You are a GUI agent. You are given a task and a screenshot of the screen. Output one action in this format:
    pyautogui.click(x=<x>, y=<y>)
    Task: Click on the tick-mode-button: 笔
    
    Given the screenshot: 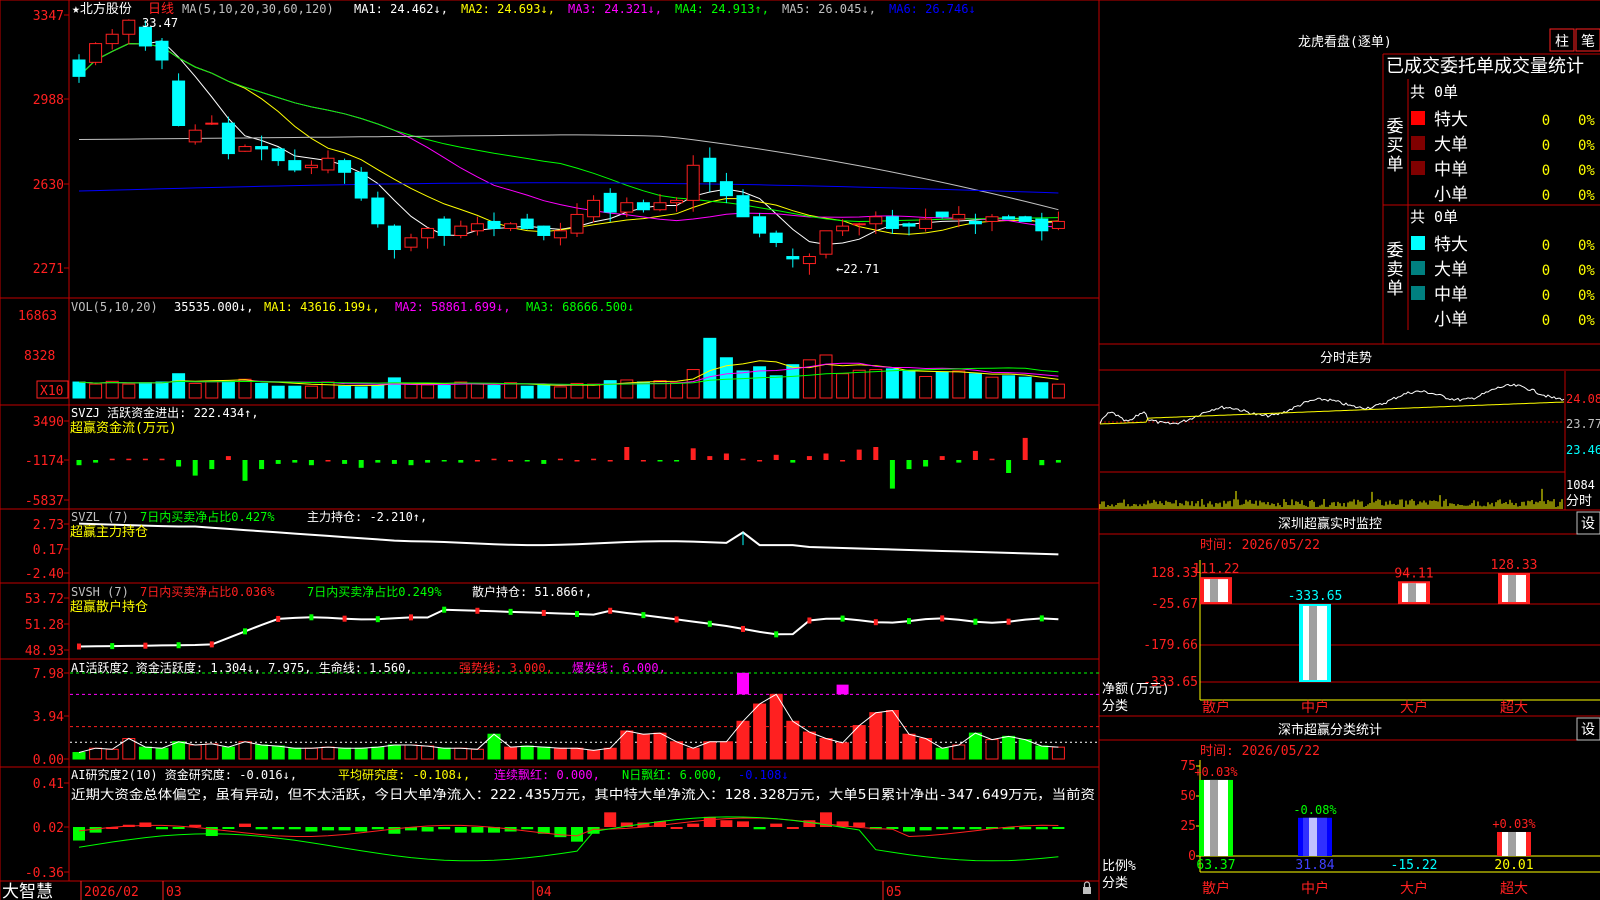 What is the action you would take?
    pyautogui.click(x=1587, y=40)
    